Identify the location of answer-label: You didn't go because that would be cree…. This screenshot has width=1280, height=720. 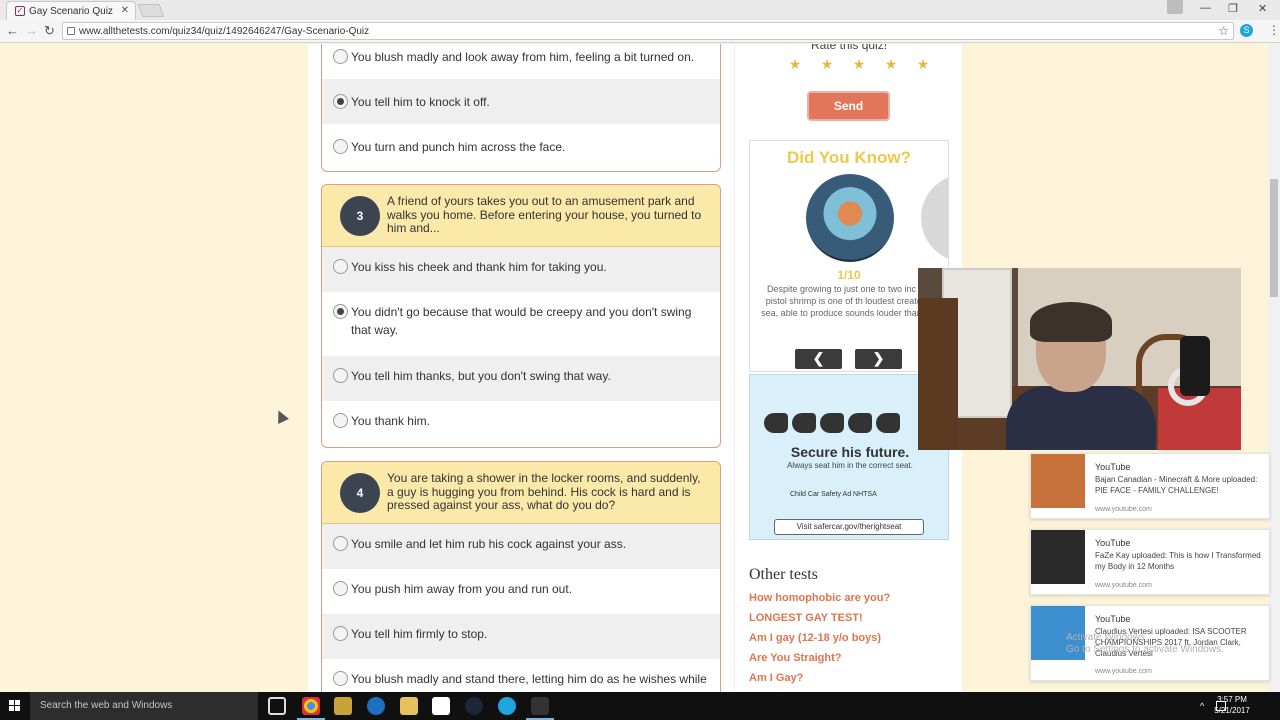
(521, 321).